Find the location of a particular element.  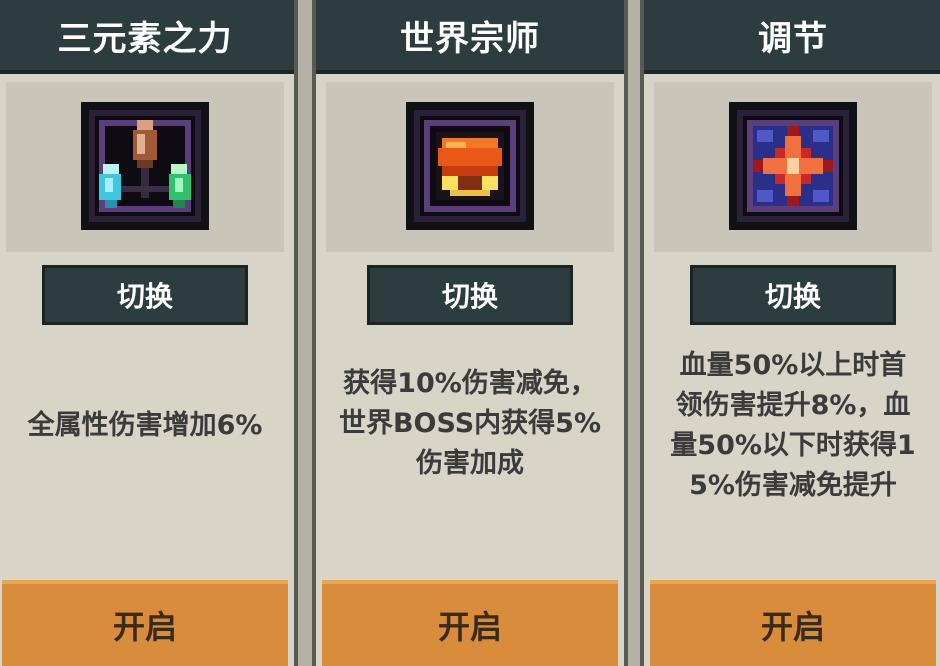

adjust-icon is located at coordinates (793, 166).